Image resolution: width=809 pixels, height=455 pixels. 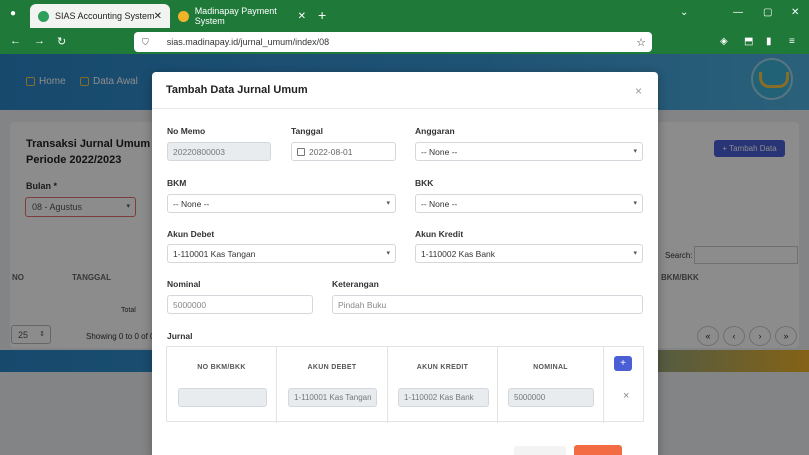 What do you see at coordinates (237, 90) in the screenshot?
I see `modal-title: Tambah Data Jurnal Umum` at bounding box center [237, 90].